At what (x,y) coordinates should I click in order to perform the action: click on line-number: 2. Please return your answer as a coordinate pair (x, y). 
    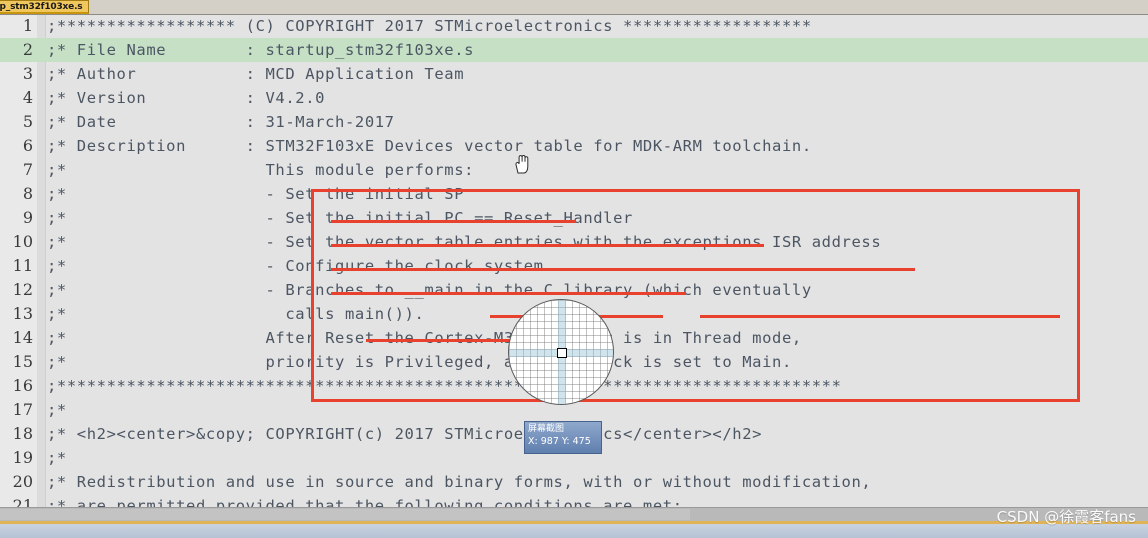
    Looking at the image, I should click on (27, 49).